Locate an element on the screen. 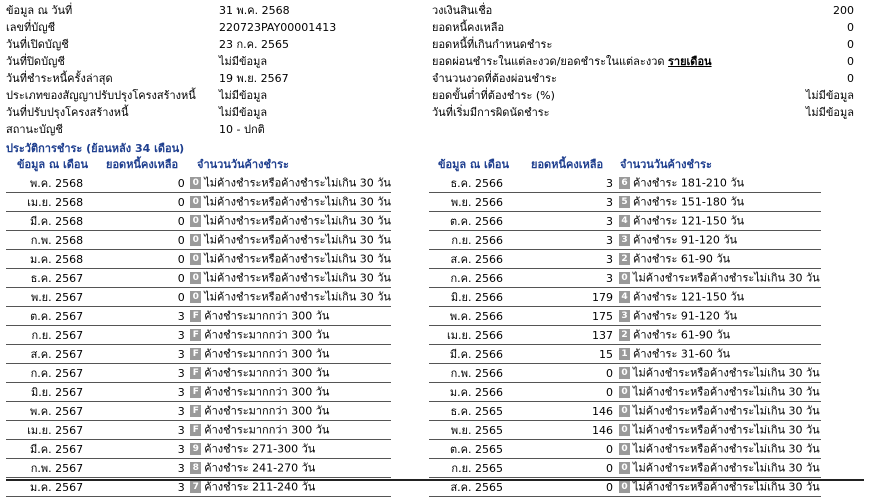  payment-history-title: ประวัติการชำระ (ย้อนหลัง 34 เดือน) is located at coordinates (95, 148).